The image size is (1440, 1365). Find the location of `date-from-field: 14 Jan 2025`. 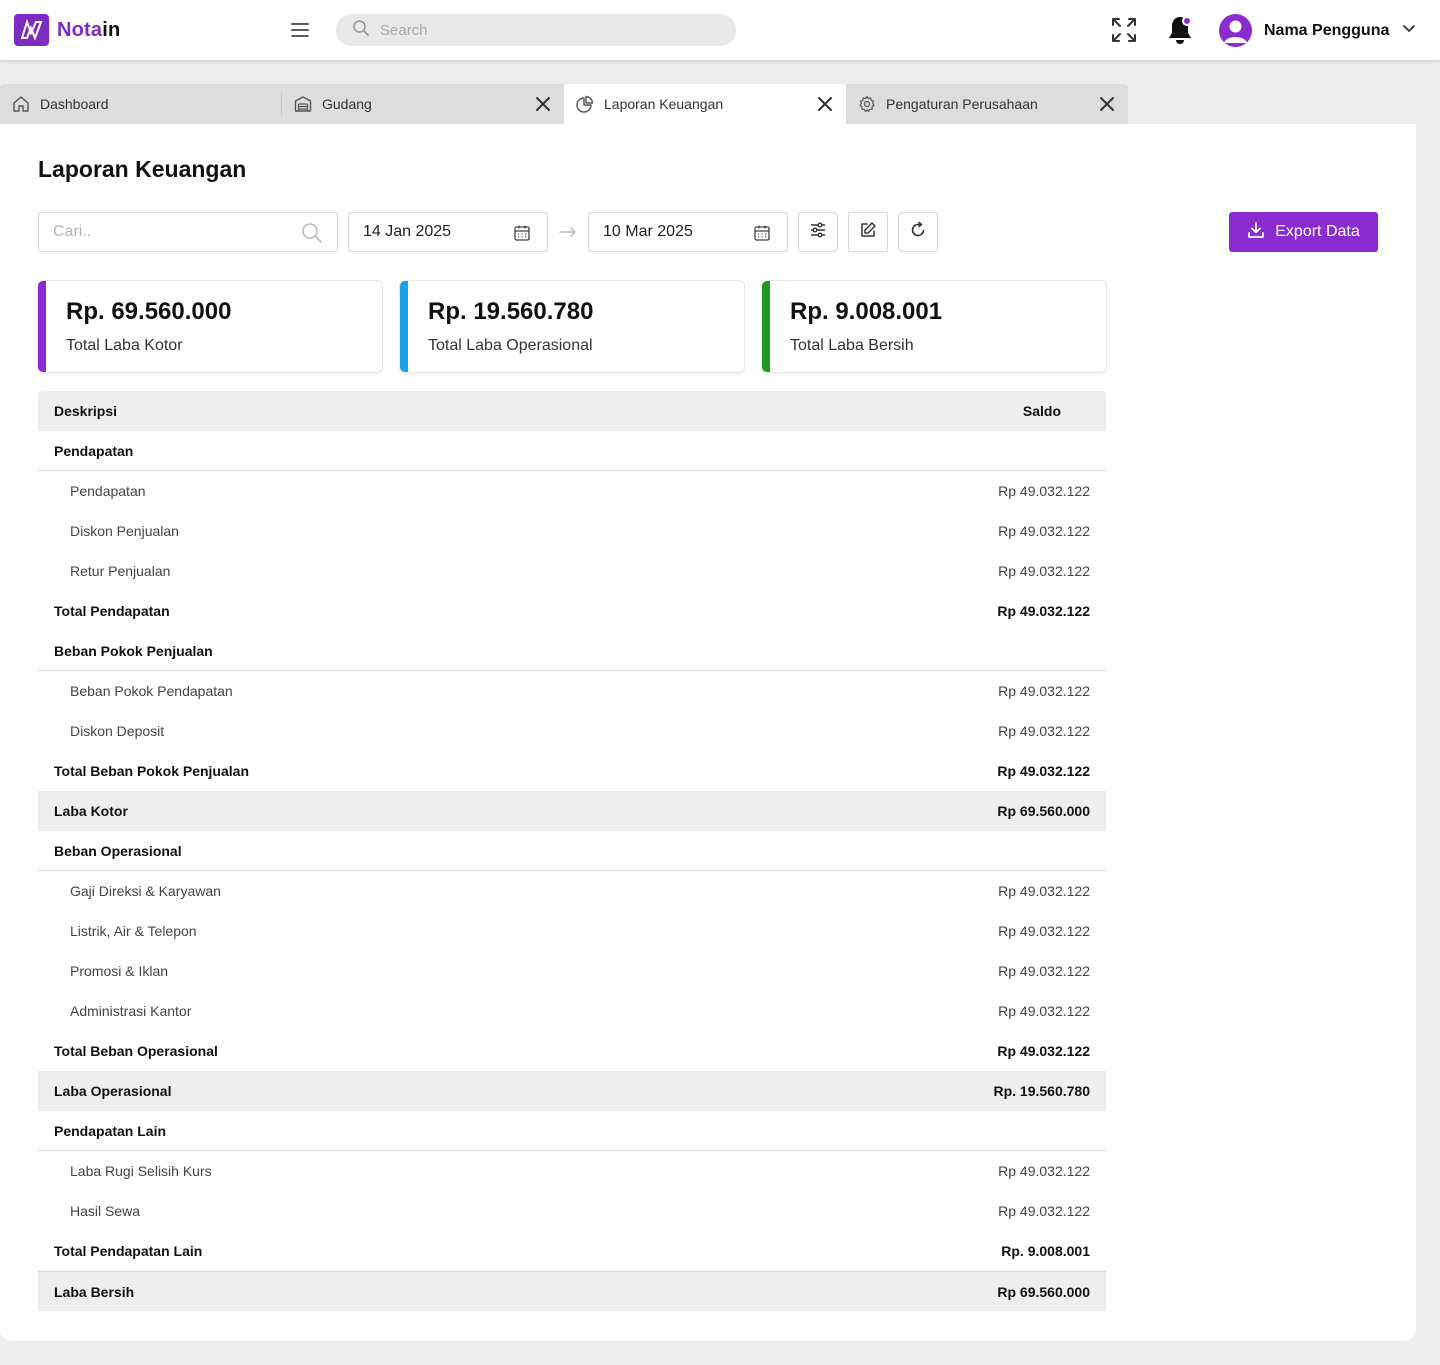

date-from-field: 14 Jan 2025 is located at coordinates (448, 232).